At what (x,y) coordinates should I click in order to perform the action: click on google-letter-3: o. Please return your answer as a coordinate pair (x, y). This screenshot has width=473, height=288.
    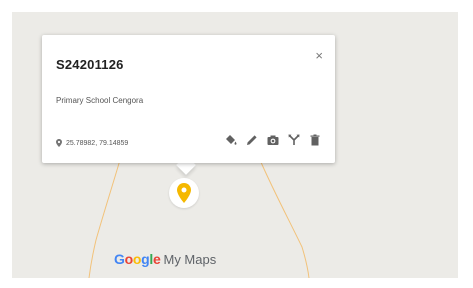
    Looking at the image, I should click on (137, 259).